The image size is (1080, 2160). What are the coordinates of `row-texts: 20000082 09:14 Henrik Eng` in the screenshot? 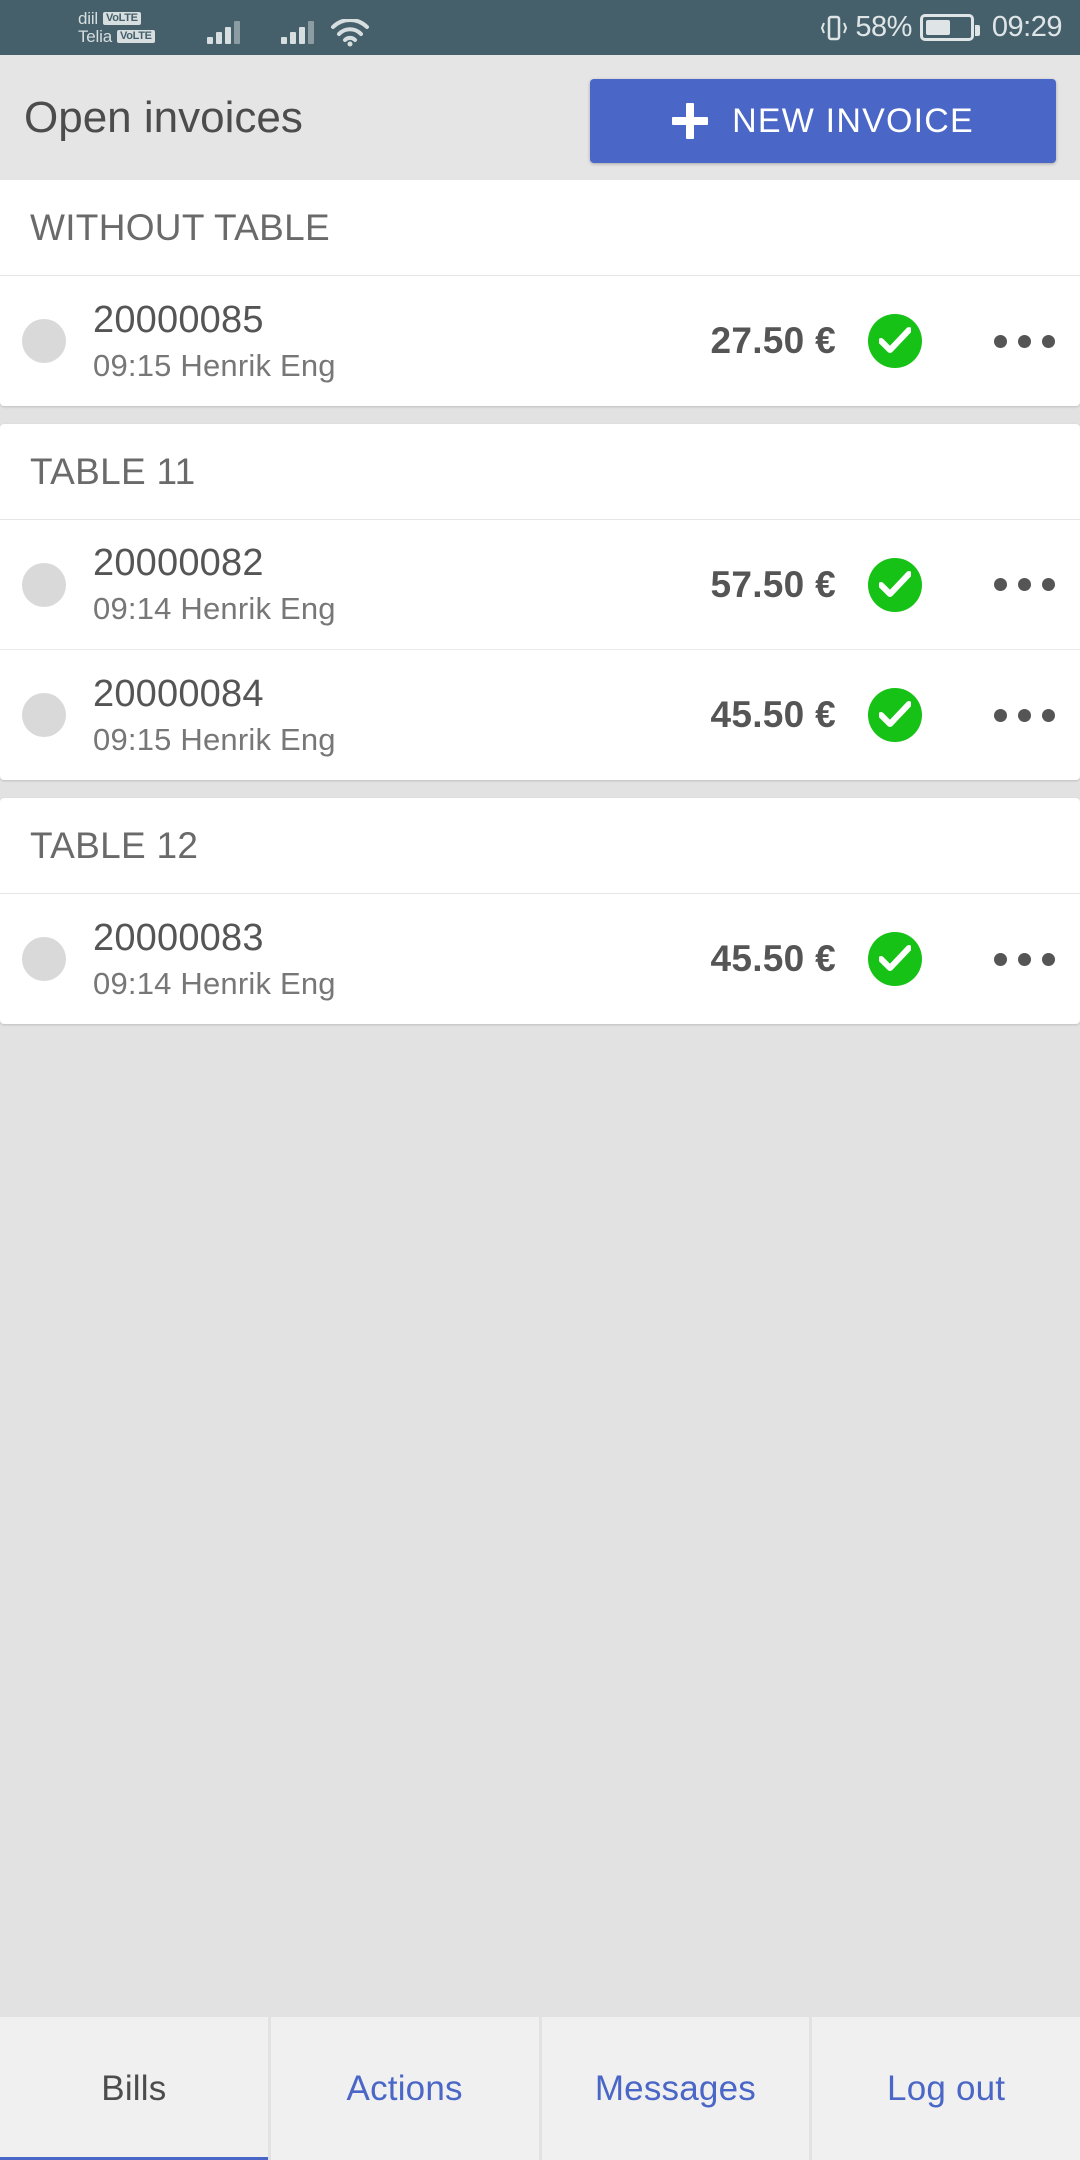 It's located at (401, 584).